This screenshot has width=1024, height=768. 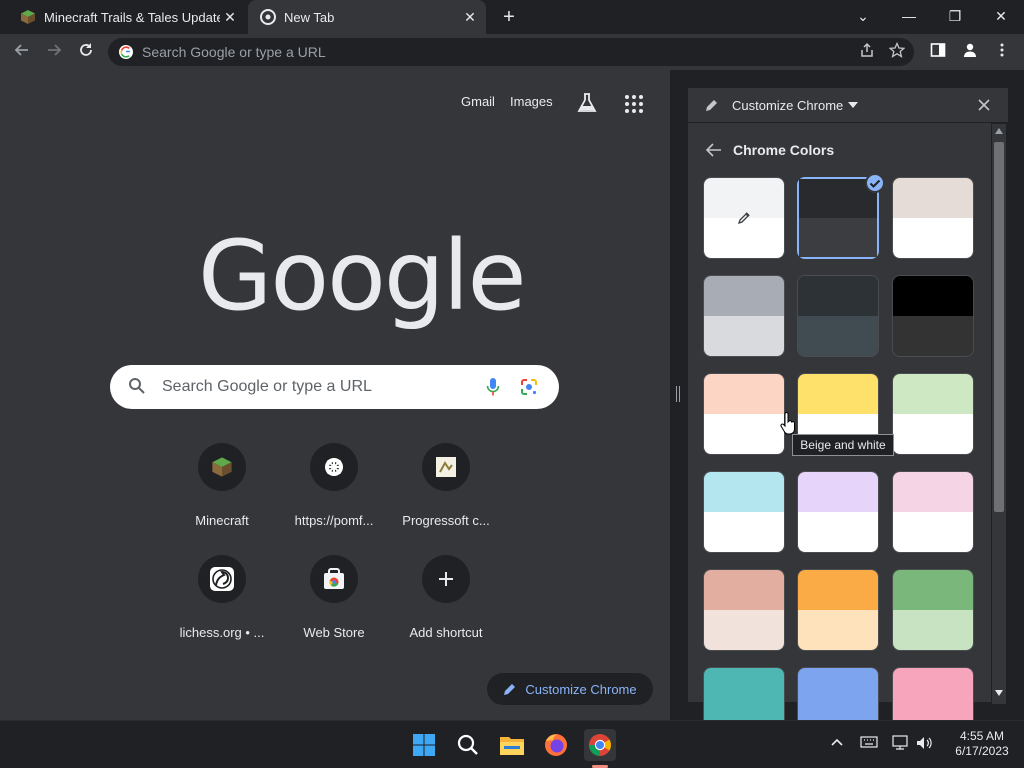 I want to click on microphone-icon, so click(x=493, y=387).